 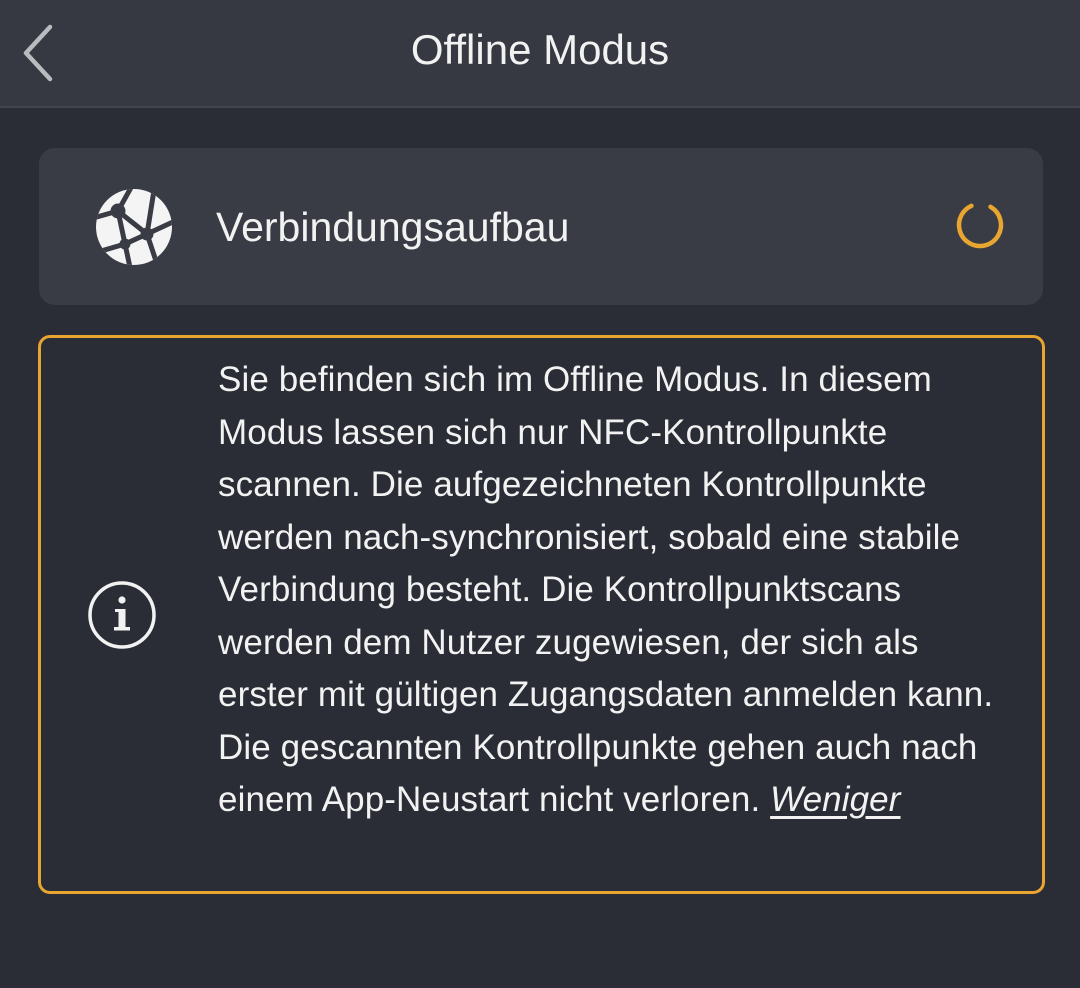 I want to click on page-title: Offline Modus, so click(x=540, y=49).